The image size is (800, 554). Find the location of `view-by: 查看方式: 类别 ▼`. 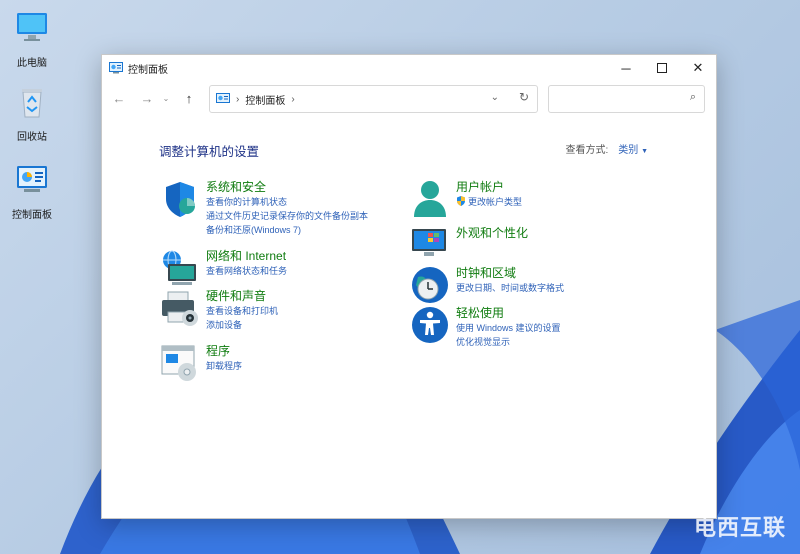

view-by: 查看方式: 类别 ▼ is located at coordinates (607, 148).